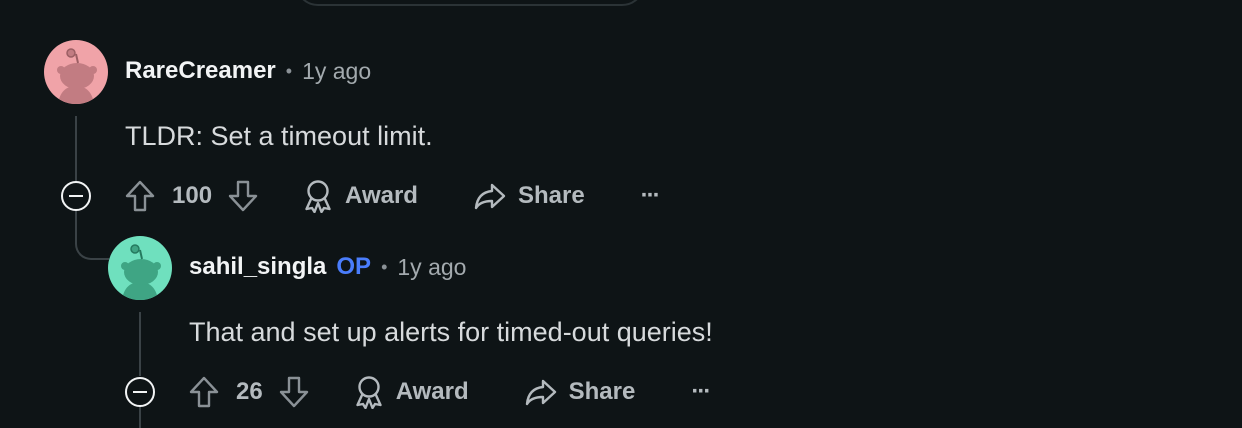 The image size is (1242, 428). Describe the element at coordinates (470, 3) in the screenshot. I see `top-pill-outline` at that location.